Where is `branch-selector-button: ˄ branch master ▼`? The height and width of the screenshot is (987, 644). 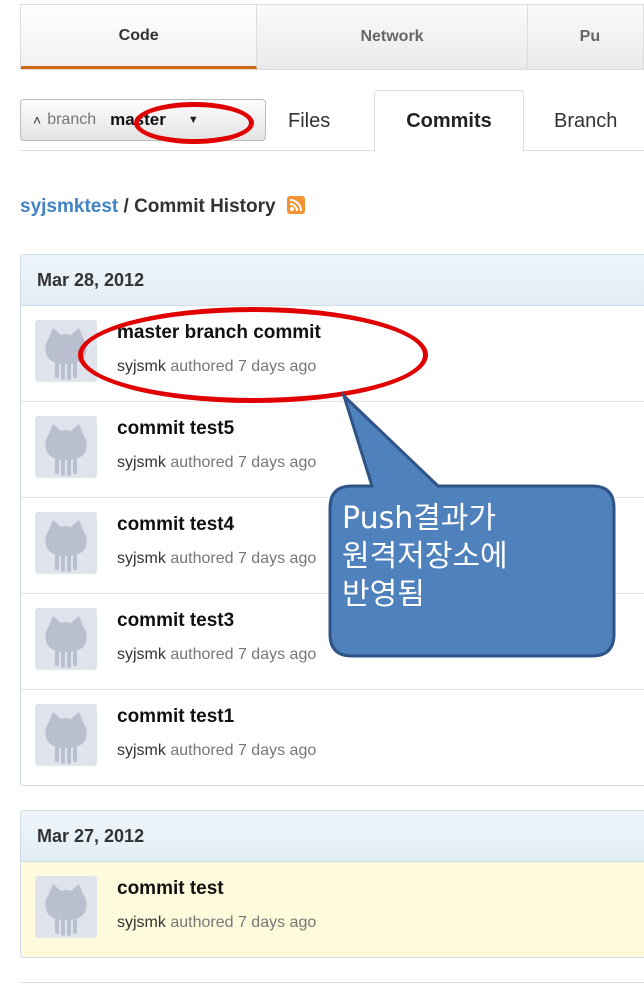 branch-selector-button: ˄ branch master ▼ is located at coordinates (143, 120).